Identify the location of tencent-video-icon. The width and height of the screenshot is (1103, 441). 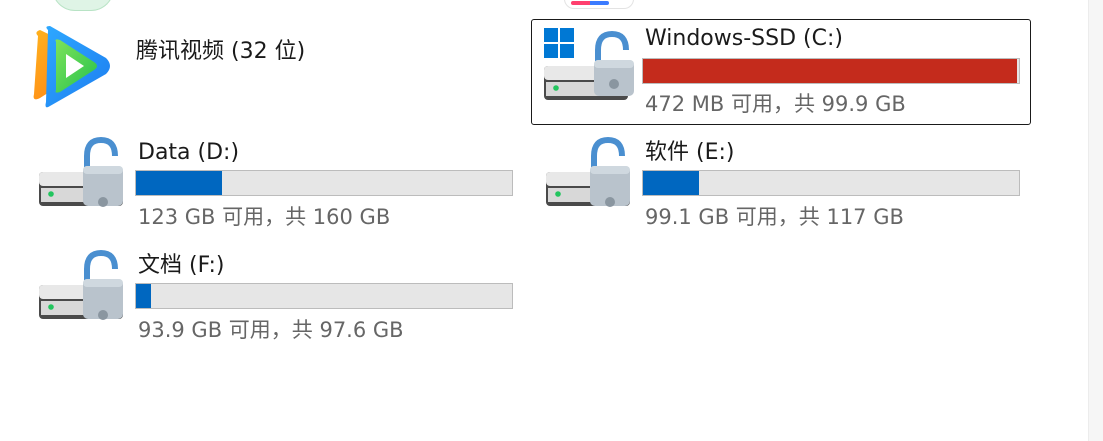
(71, 67).